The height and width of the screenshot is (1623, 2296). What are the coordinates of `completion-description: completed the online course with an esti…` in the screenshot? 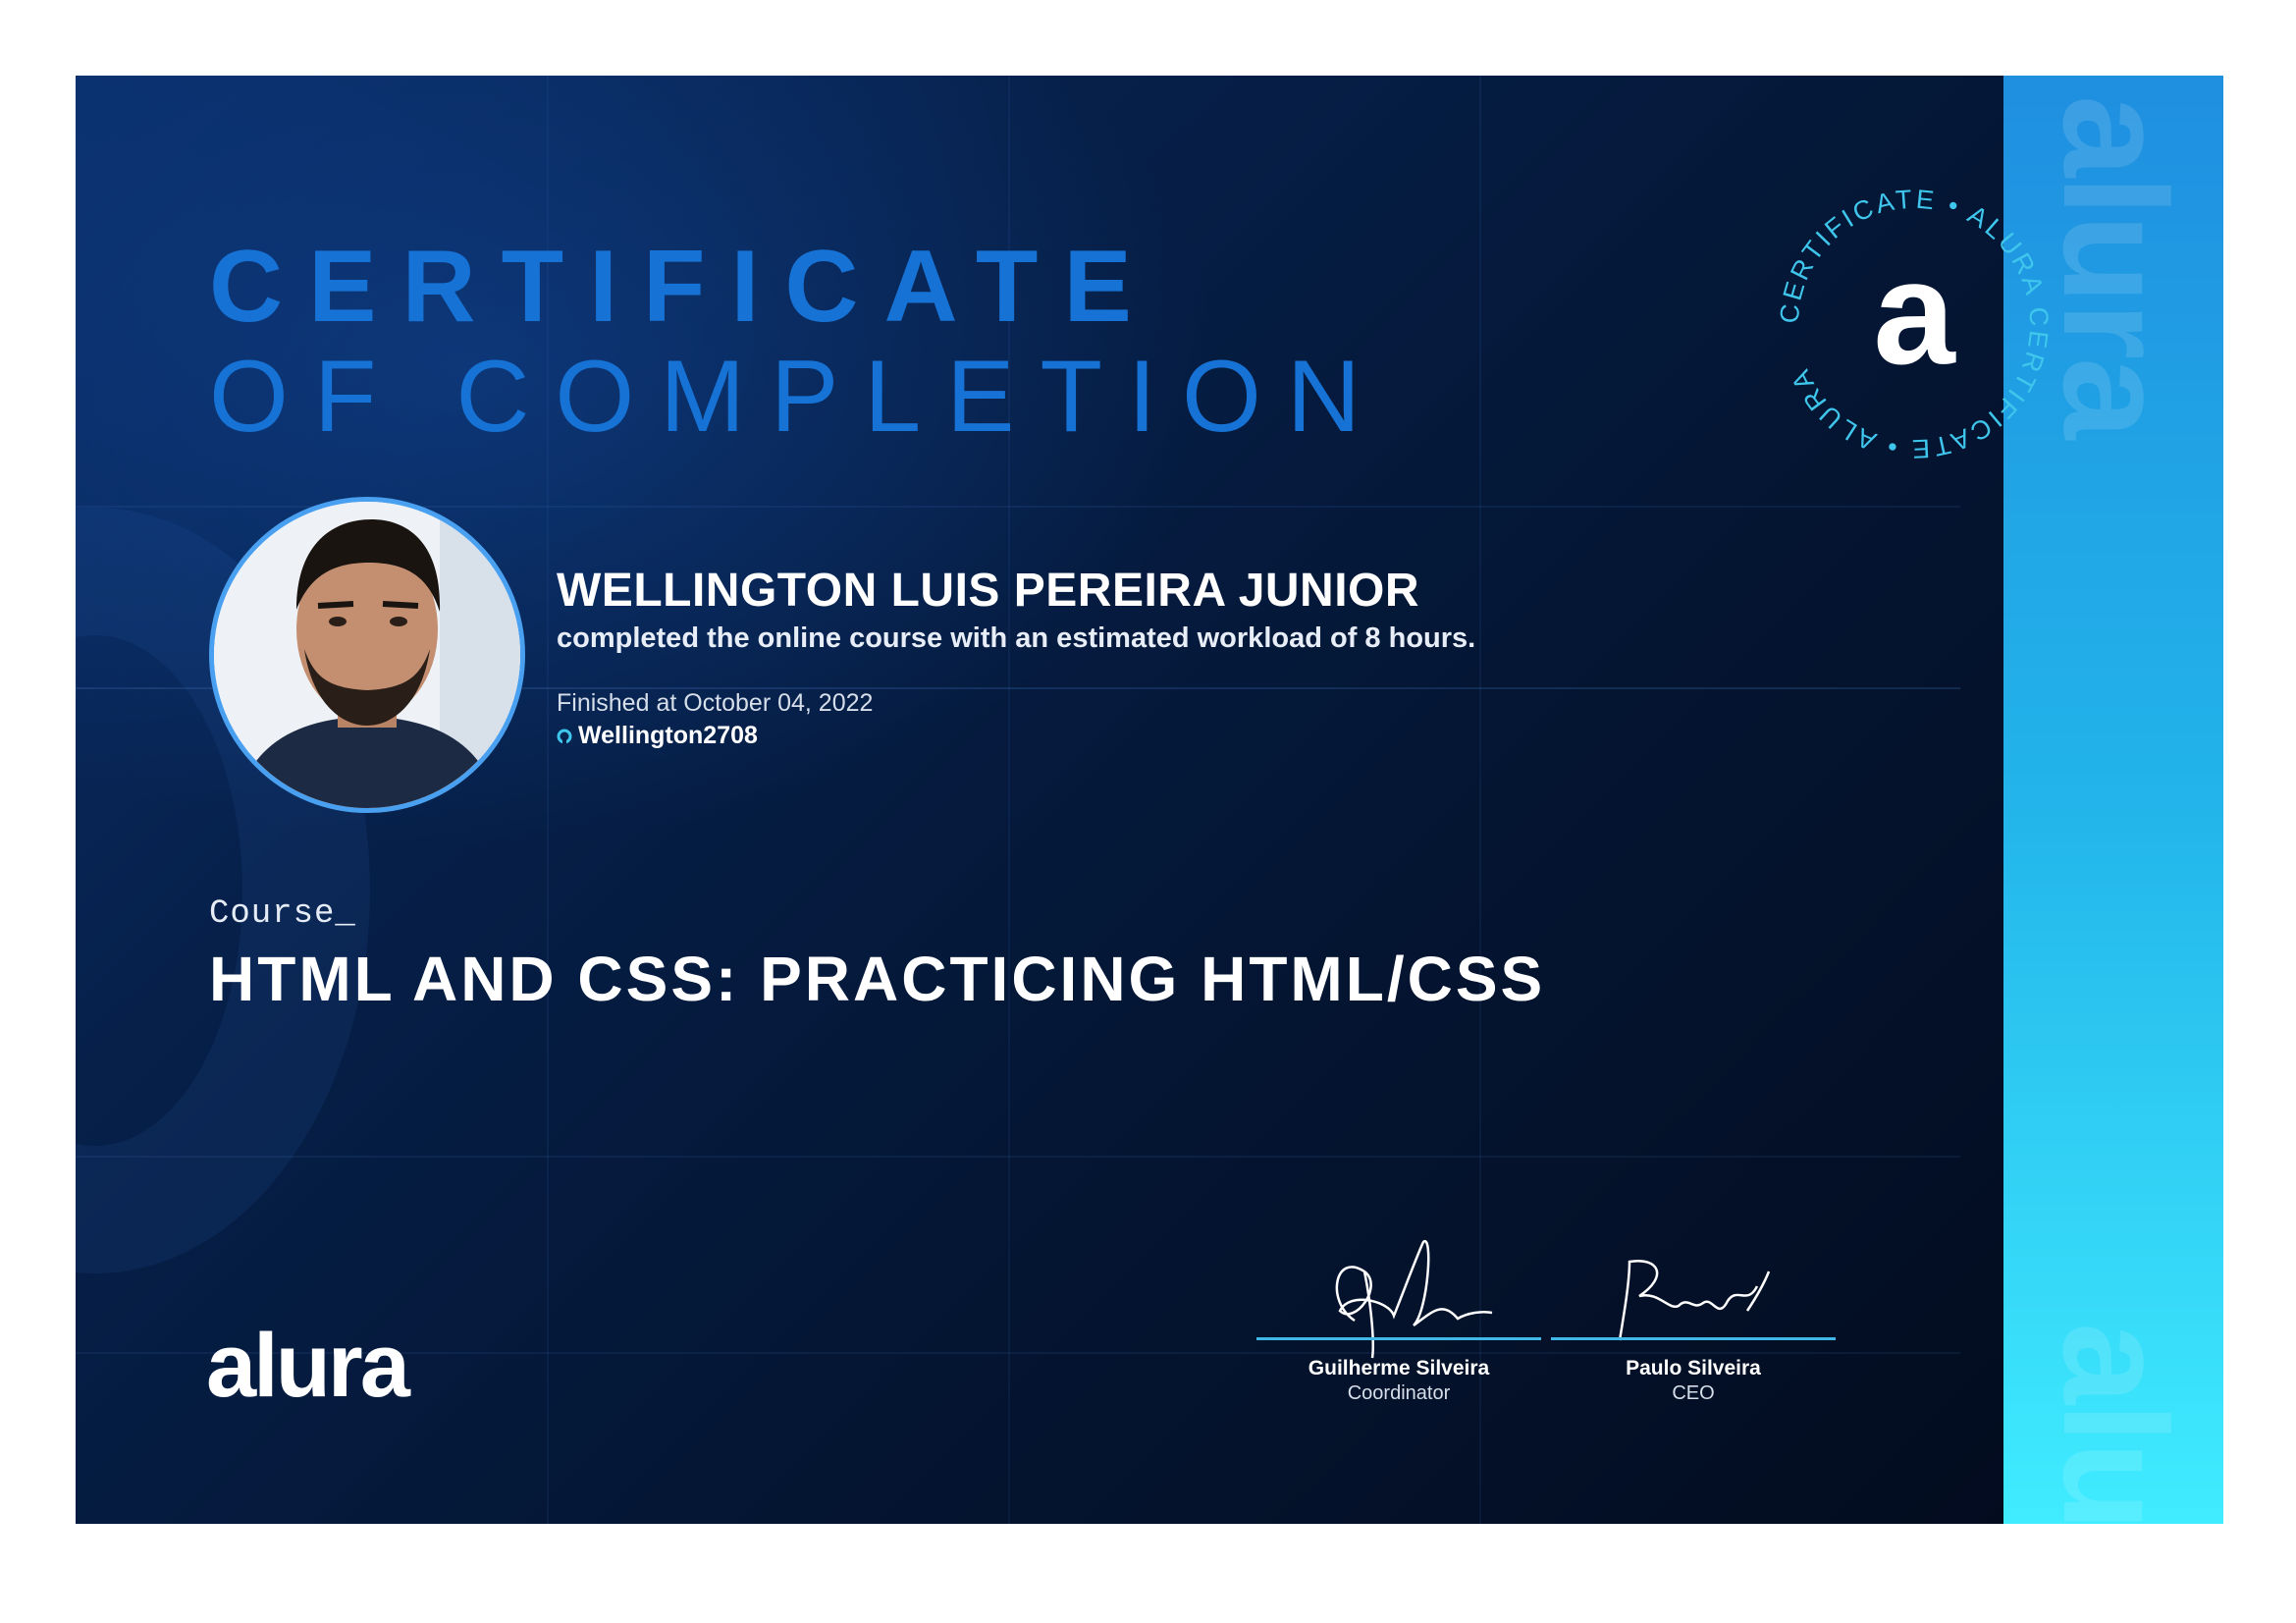 It's located at (1016, 638).